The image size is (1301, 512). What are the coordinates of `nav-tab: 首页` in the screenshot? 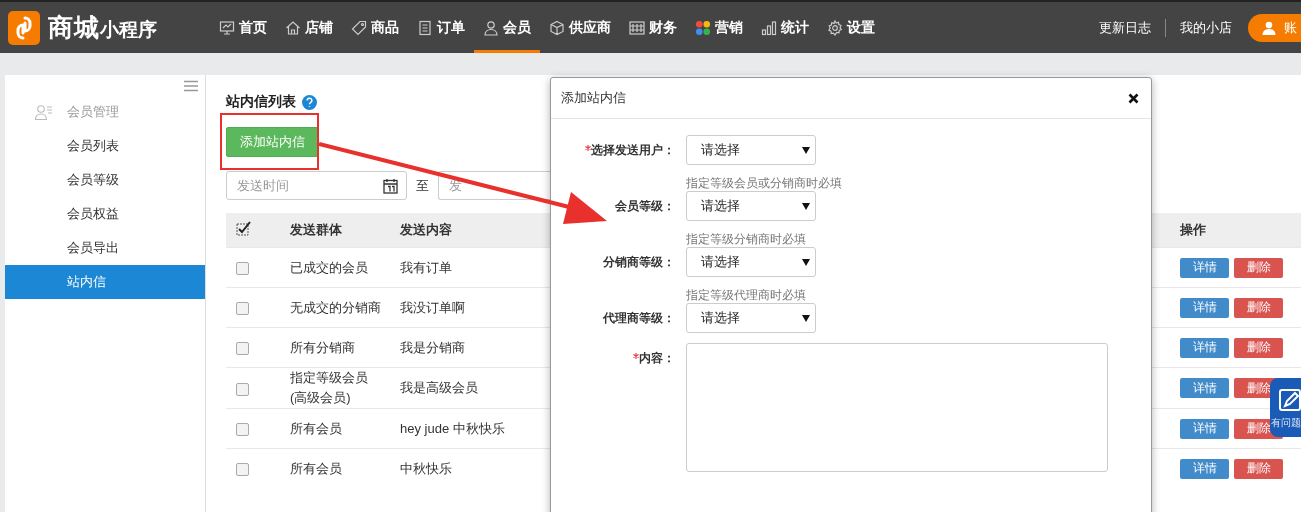 It's located at (243, 27).